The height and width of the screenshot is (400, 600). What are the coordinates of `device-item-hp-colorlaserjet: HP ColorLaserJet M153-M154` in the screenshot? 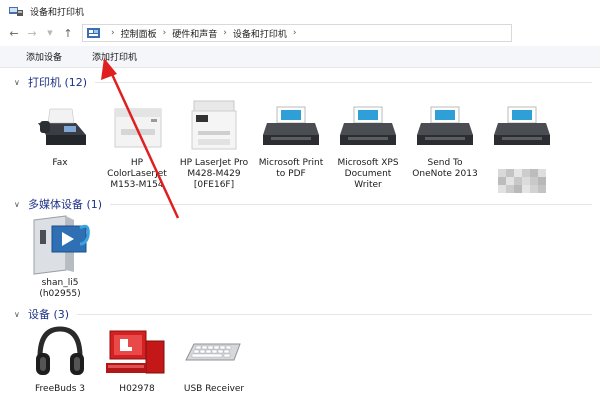 It's located at (137, 143).